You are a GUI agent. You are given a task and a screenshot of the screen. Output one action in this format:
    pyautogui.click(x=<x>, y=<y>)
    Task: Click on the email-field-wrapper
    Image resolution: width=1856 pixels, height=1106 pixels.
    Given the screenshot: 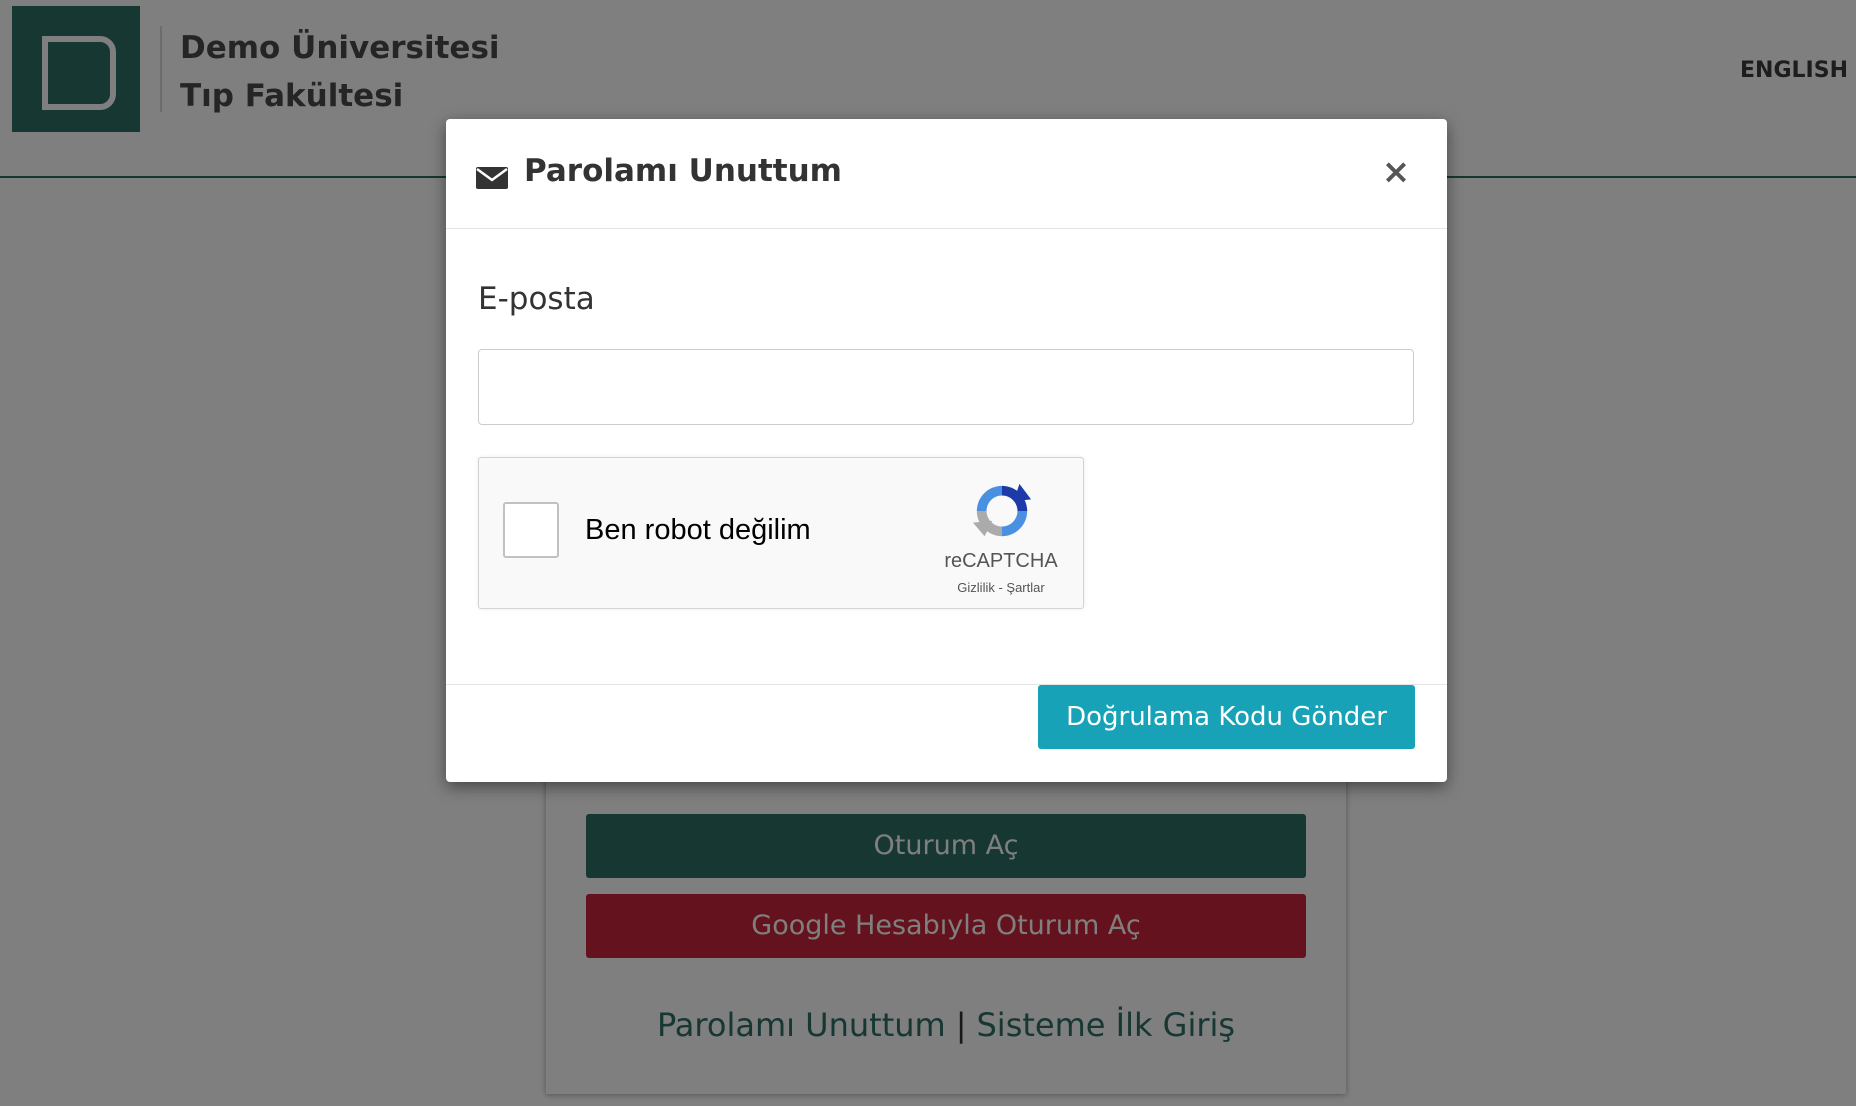 What is the action you would take?
    pyautogui.click(x=946, y=387)
    